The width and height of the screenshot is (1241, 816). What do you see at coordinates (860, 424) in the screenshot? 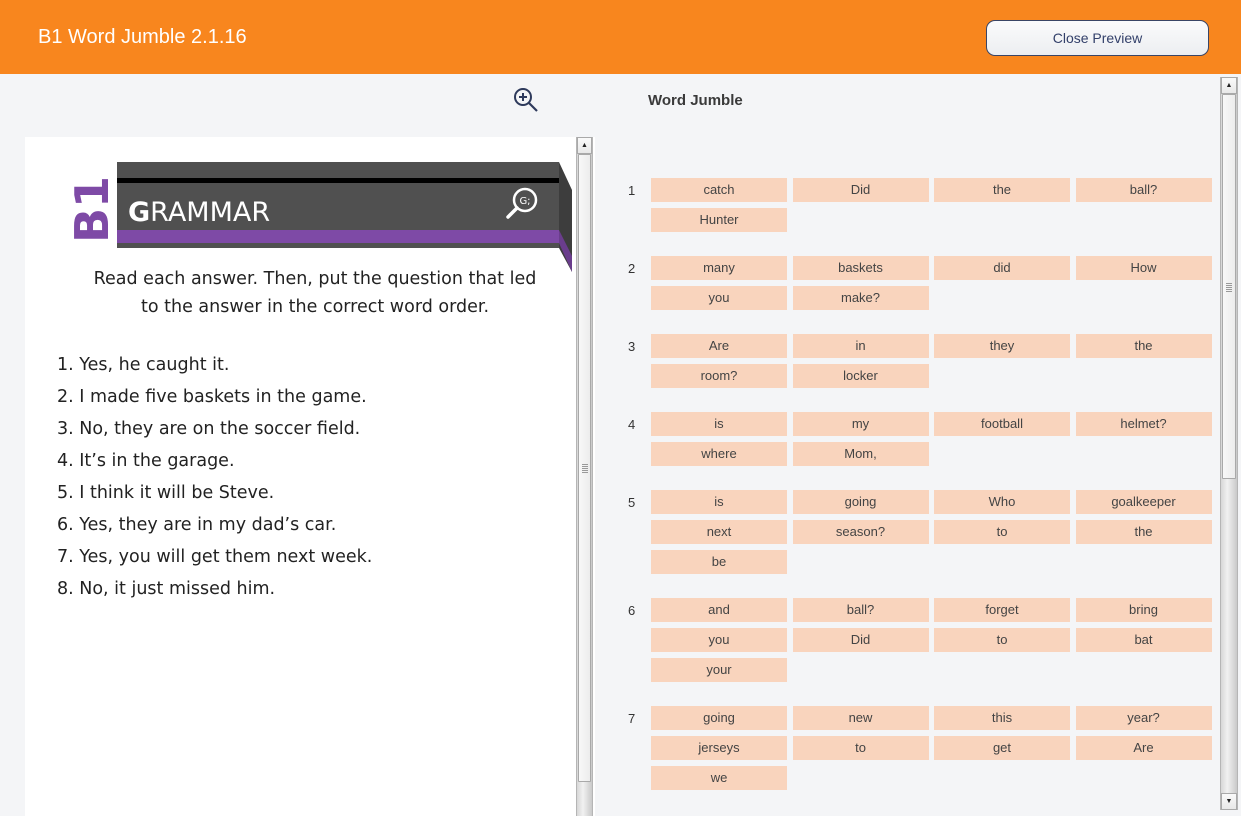
I see `word-tile: my` at bounding box center [860, 424].